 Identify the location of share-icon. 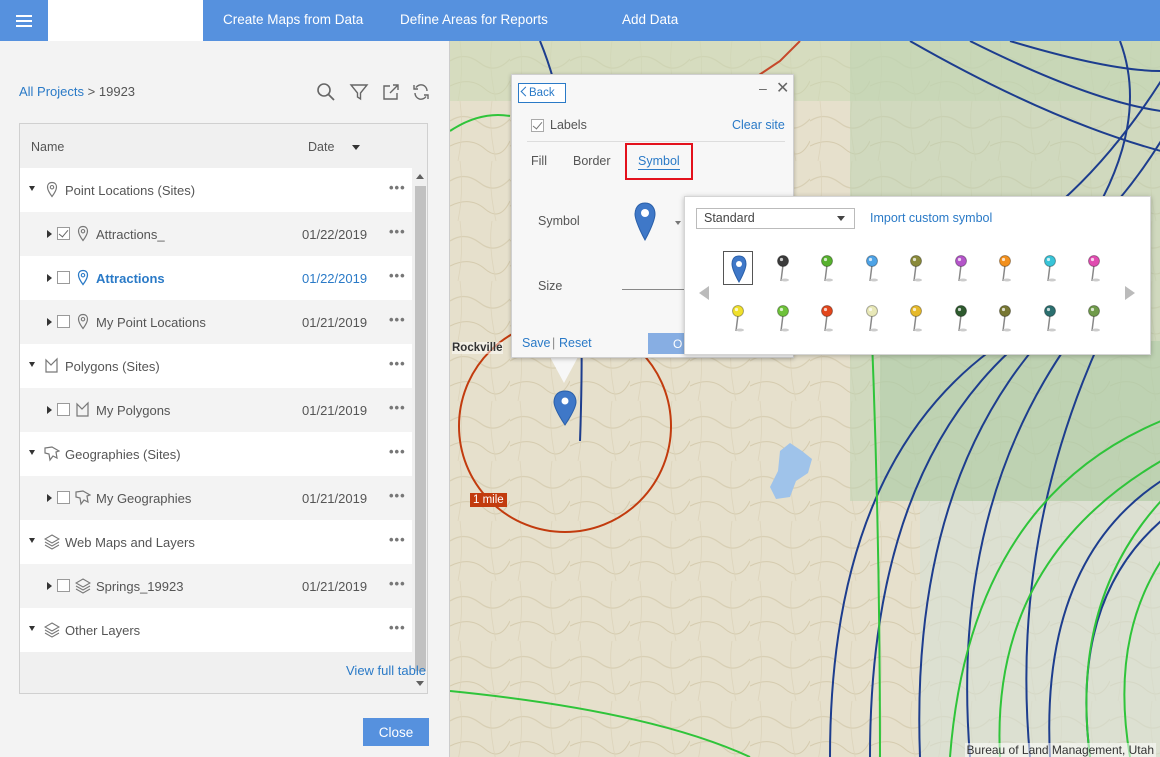
(391, 92).